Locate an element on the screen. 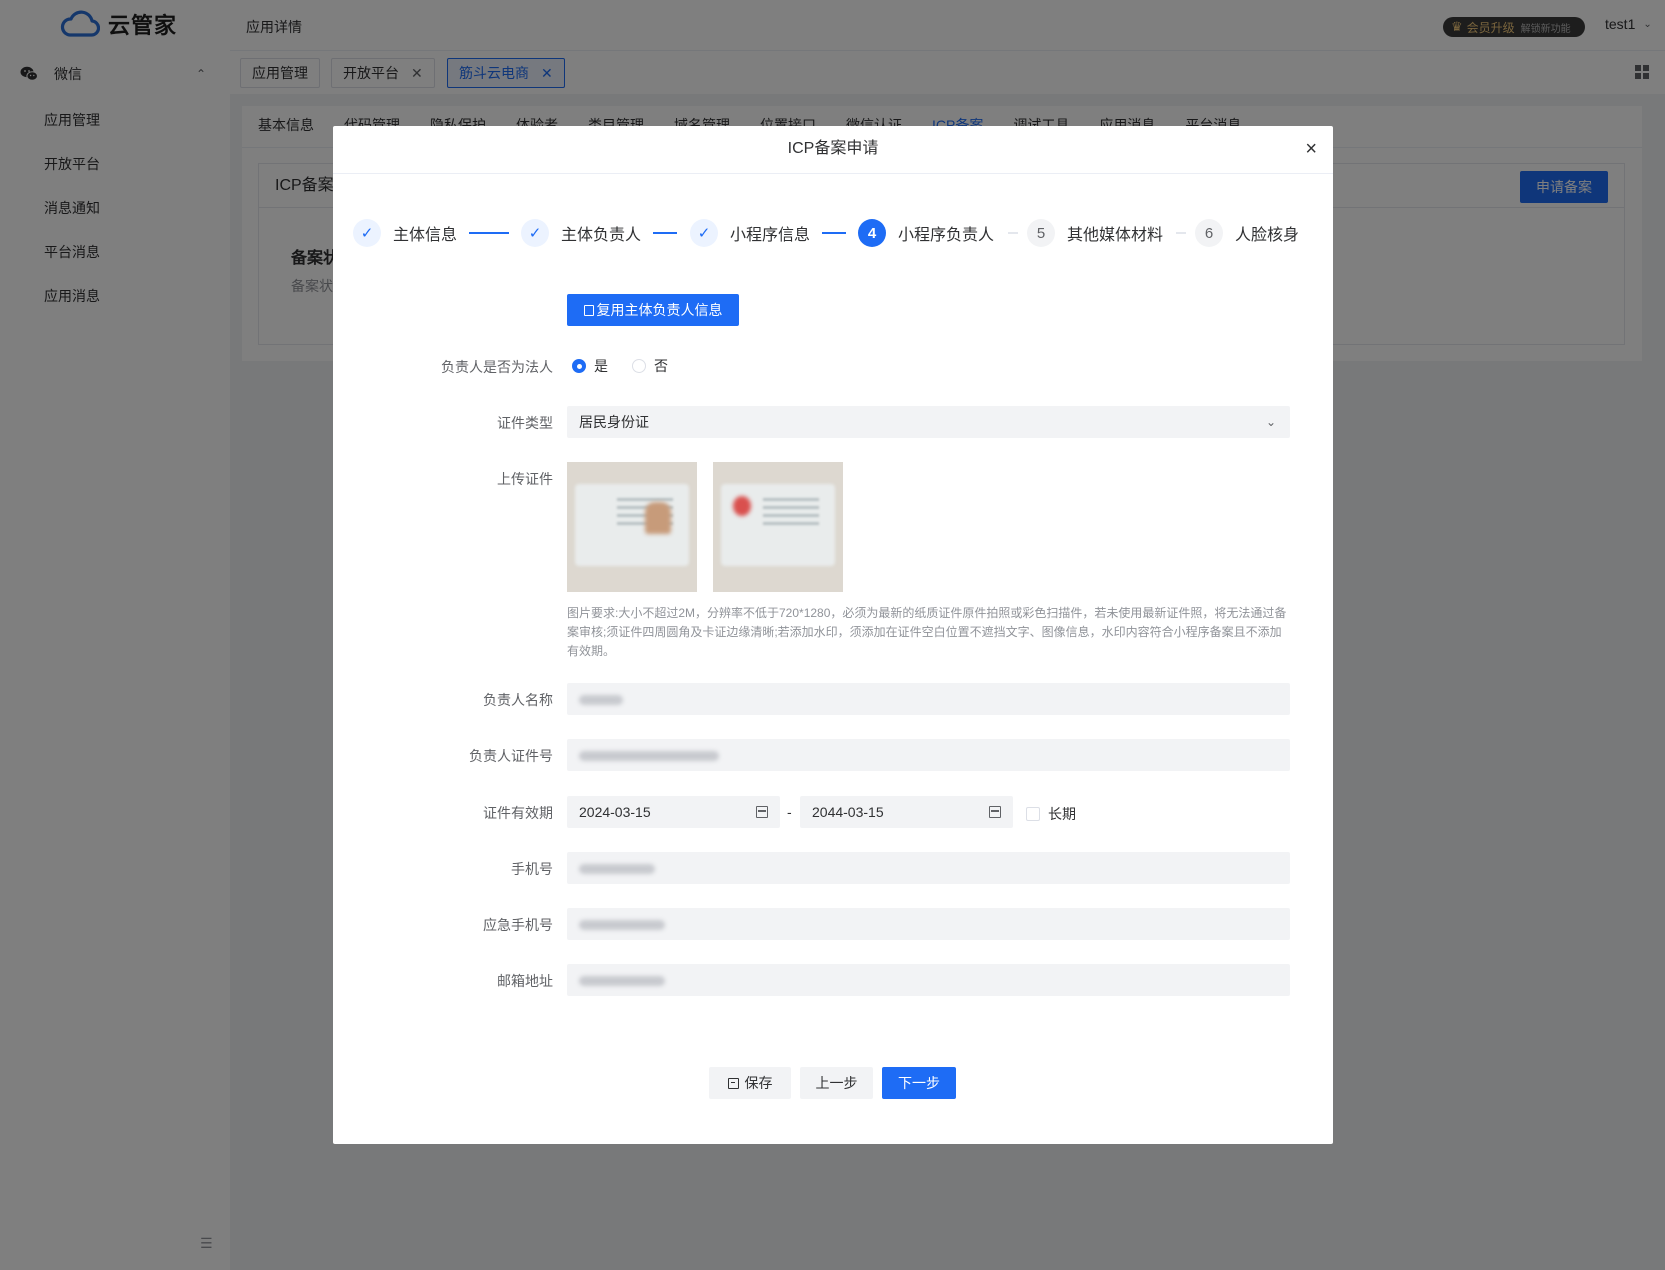 This screenshot has height=1270, width=1665. copy-icon is located at coordinates (588, 310).